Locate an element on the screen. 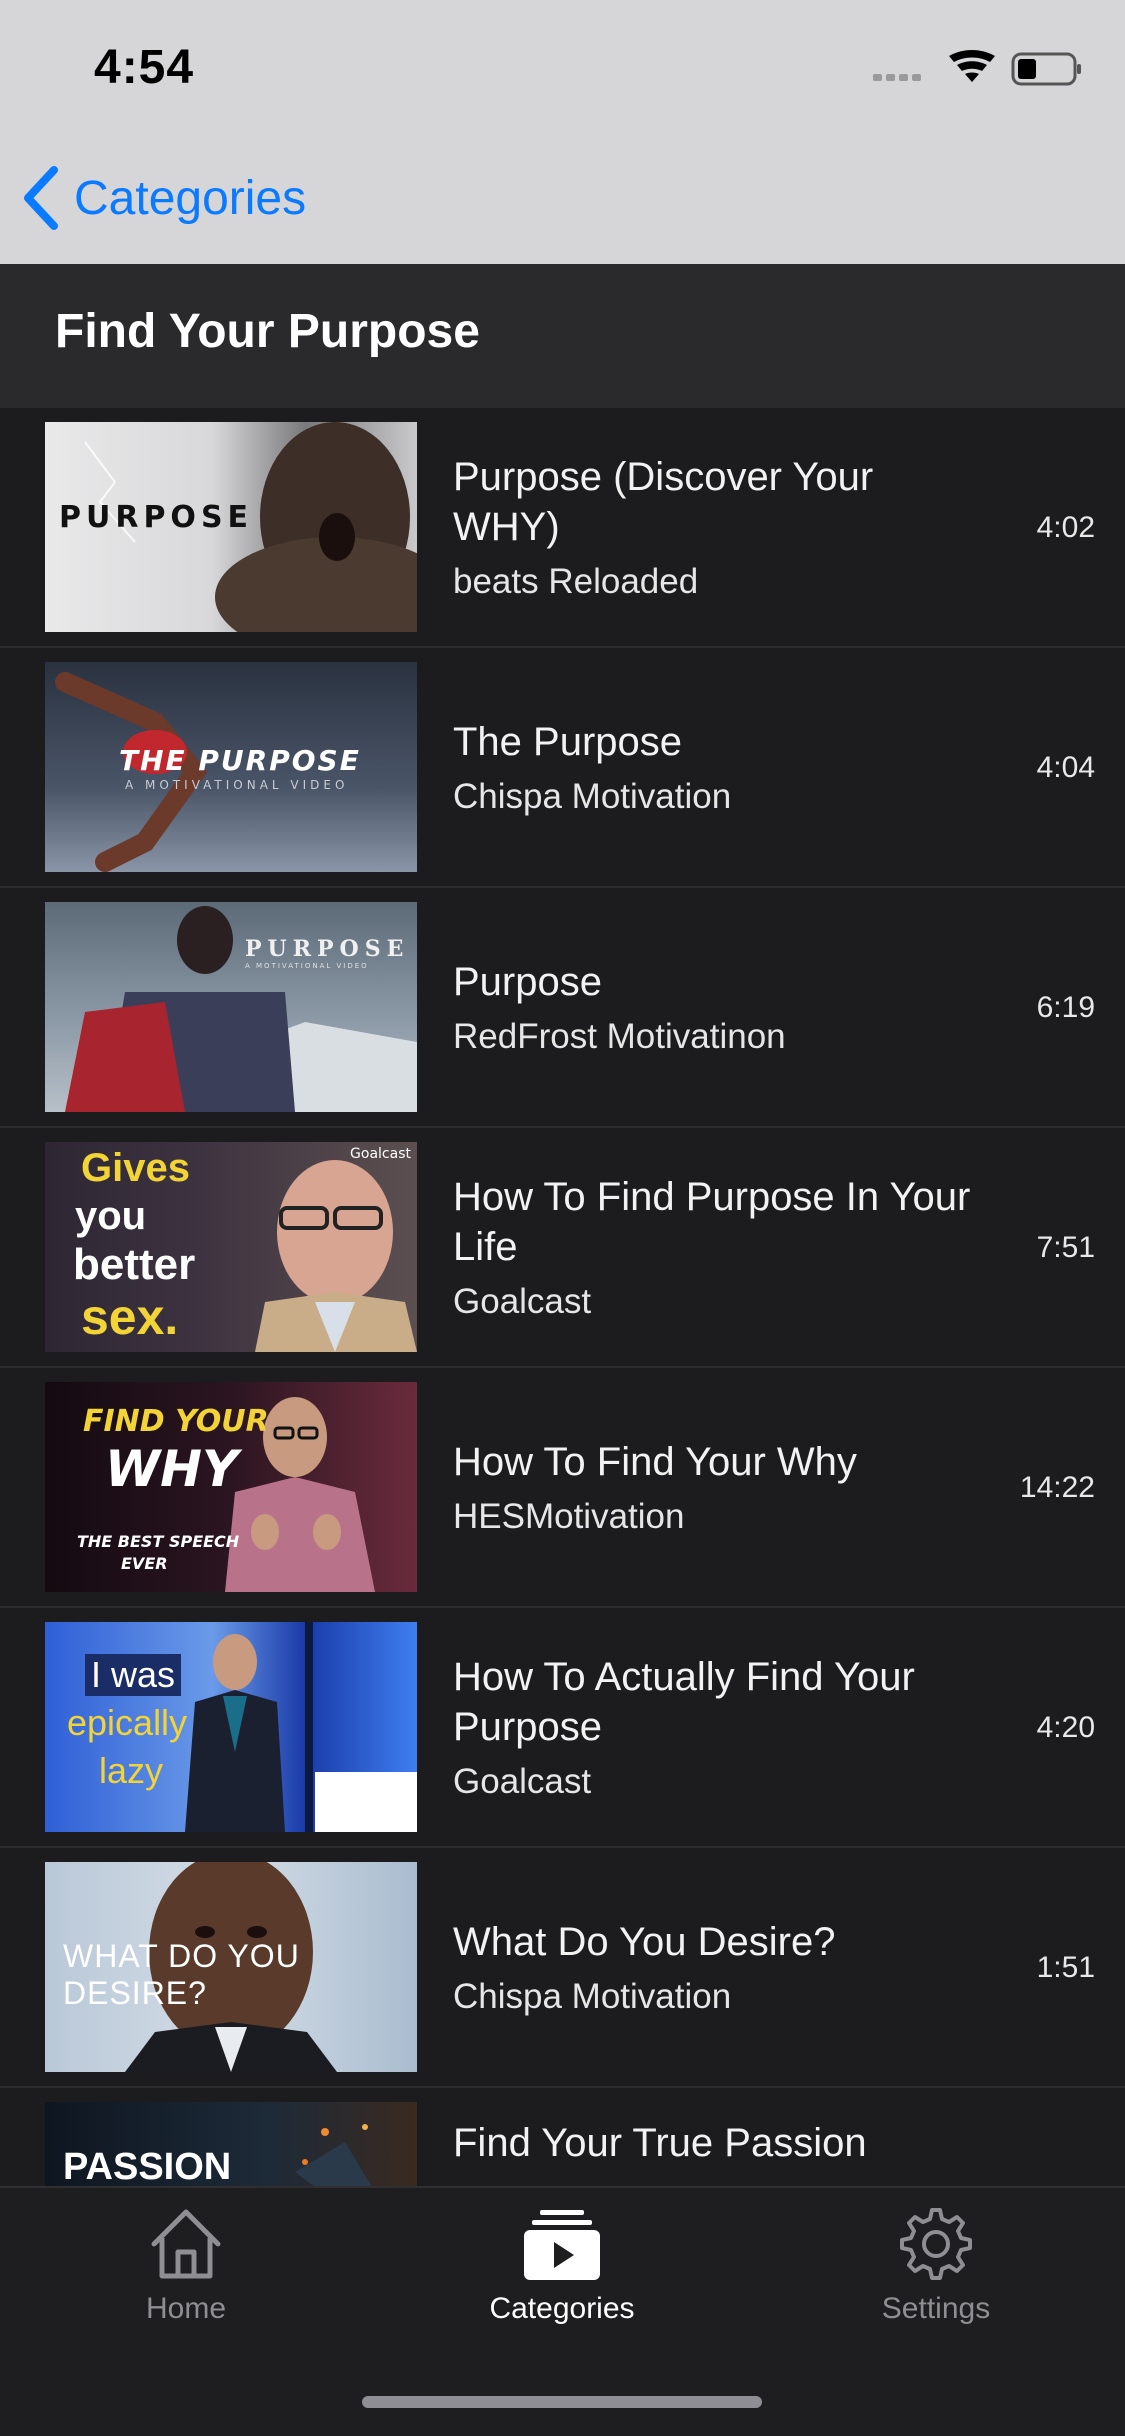 The image size is (1125, 2436). navigation-bar: Categories is located at coordinates (562, 198).